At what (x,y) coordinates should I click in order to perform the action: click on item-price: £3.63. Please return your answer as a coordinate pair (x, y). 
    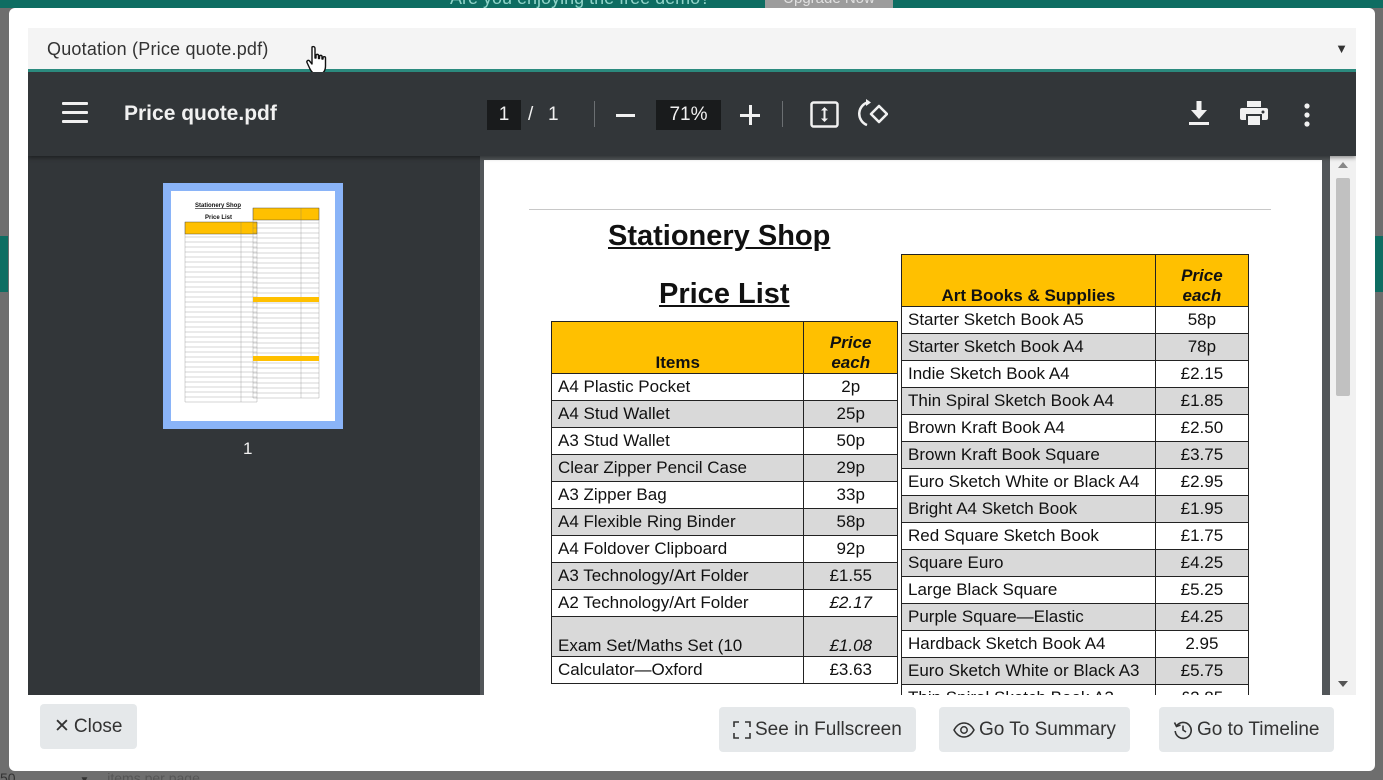
    Looking at the image, I should click on (850, 670).